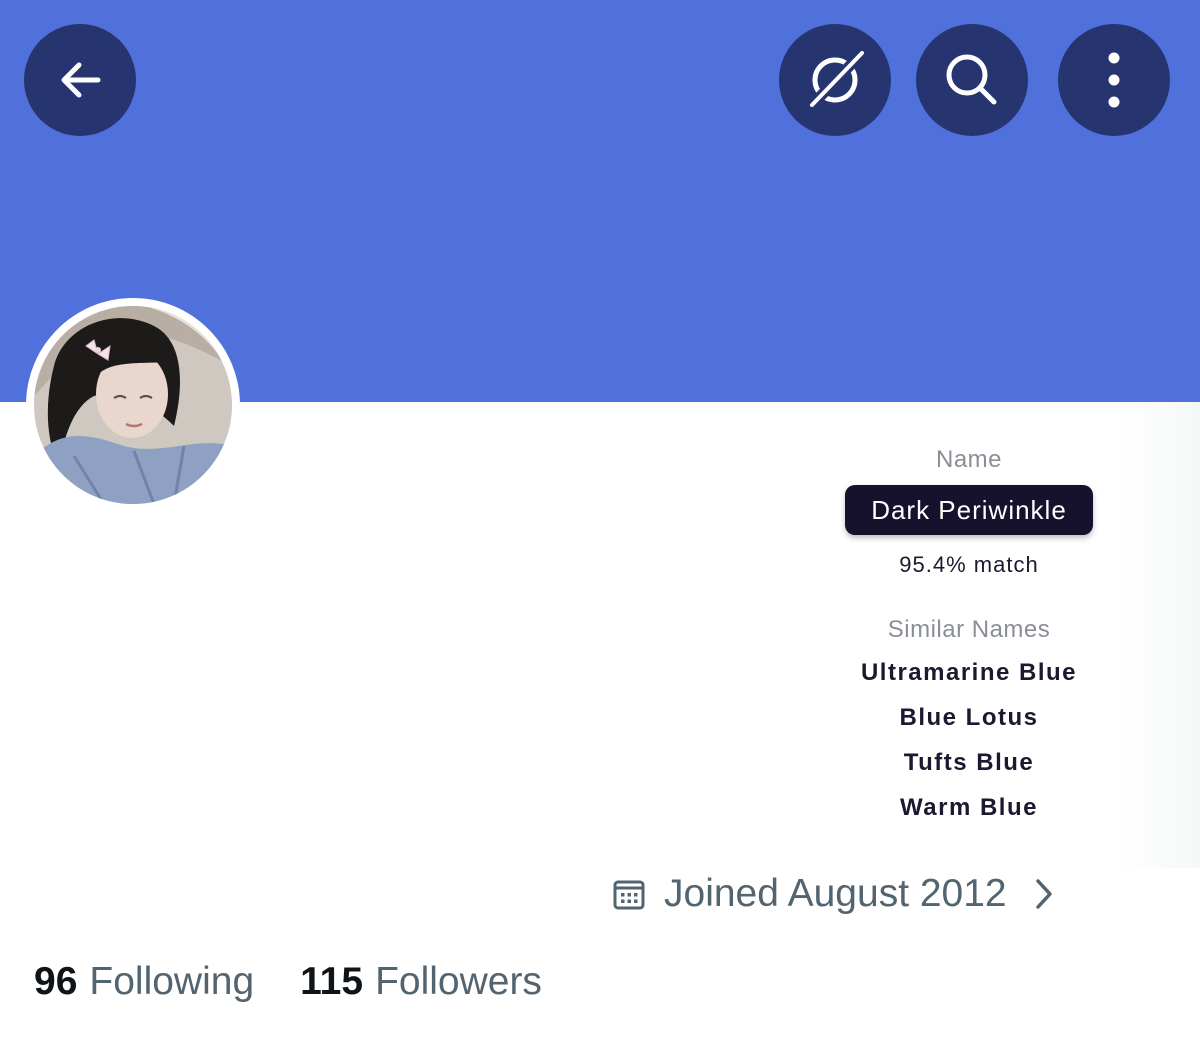 This screenshot has width=1200, height=1044. I want to click on profile-photo, so click(133, 405).